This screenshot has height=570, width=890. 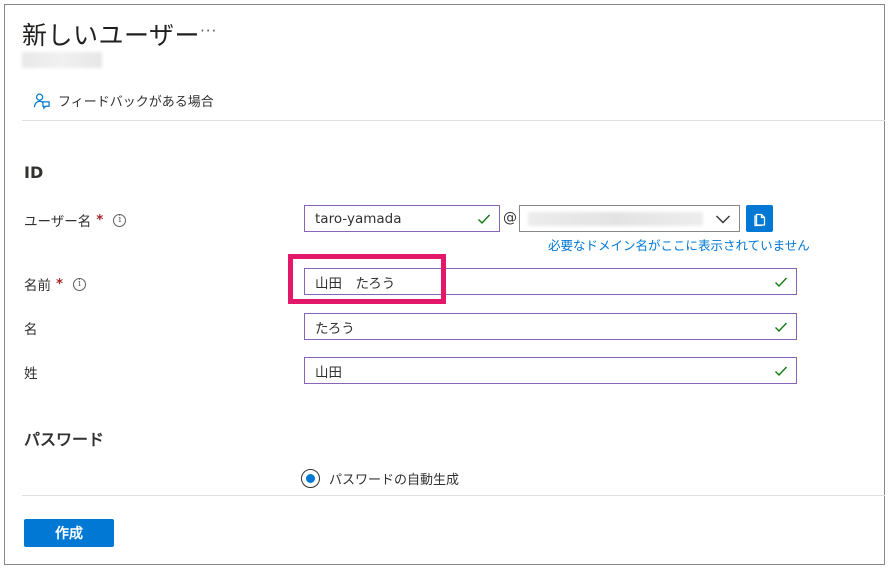 What do you see at coordinates (62, 60) in the screenshot?
I see `blurred-subtitle` at bounding box center [62, 60].